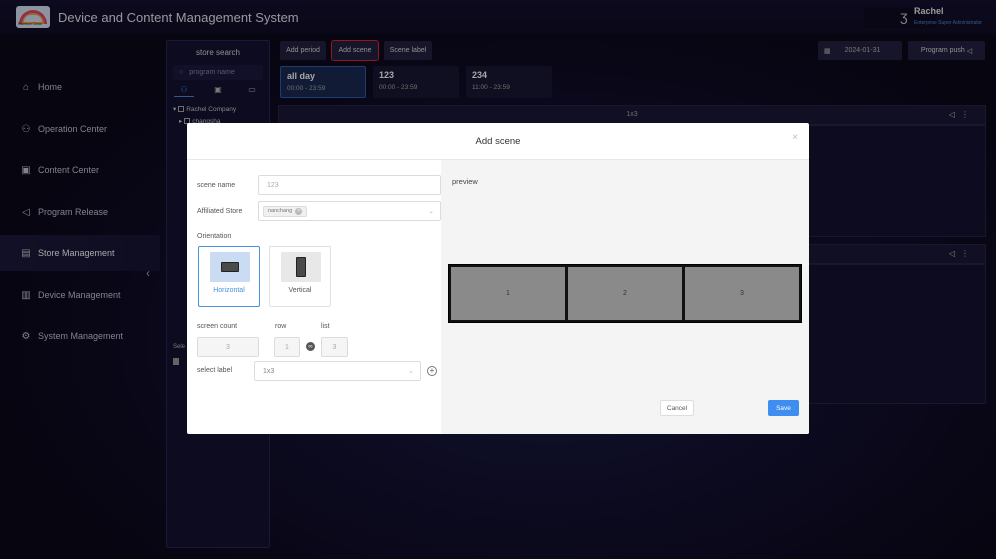 The height and width of the screenshot is (559, 996). Describe the element at coordinates (281, 326) in the screenshot. I see `row-label: row` at that location.